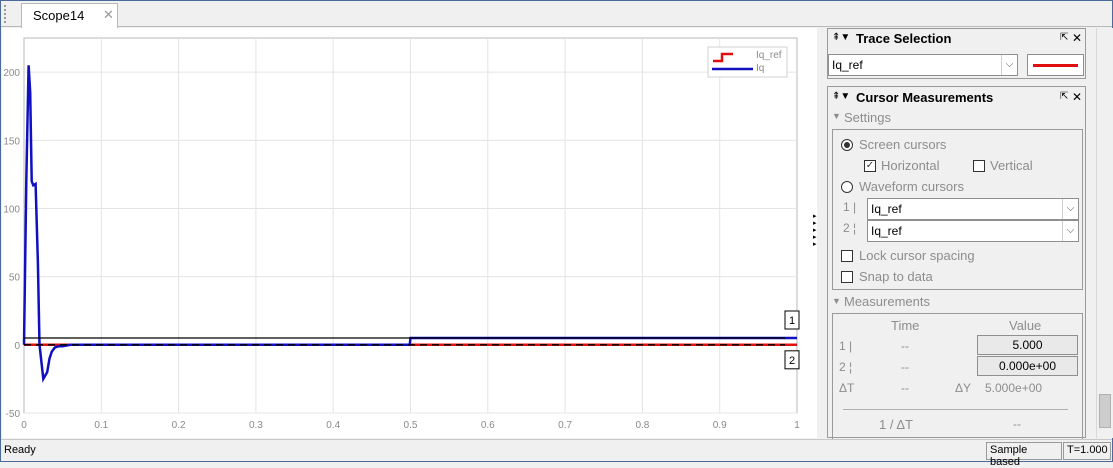 The height and width of the screenshot is (468, 1113). Describe the element at coordinates (917, 255) in the screenshot. I see `lock-spacing-label: Lock cursor spacing` at that location.